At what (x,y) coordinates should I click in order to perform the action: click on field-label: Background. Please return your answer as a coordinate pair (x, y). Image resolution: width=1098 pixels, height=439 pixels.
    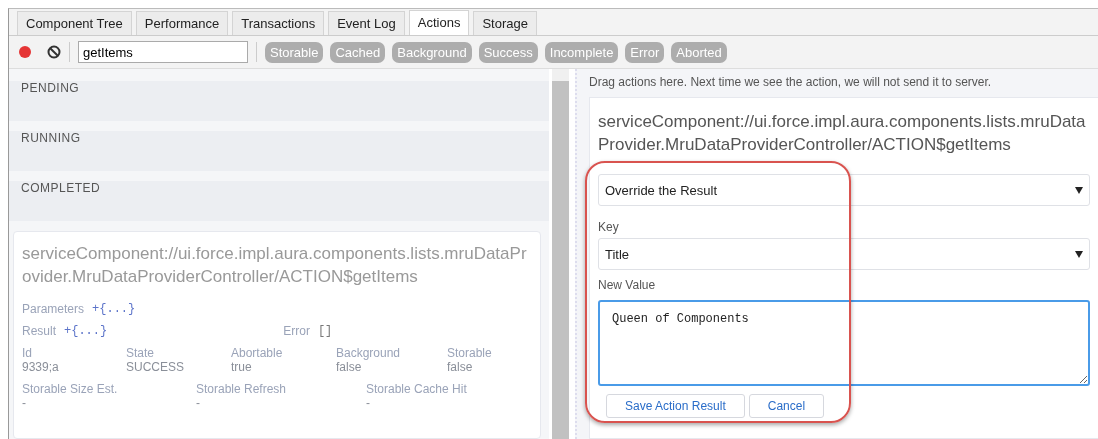
    Looking at the image, I should click on (369, 353).